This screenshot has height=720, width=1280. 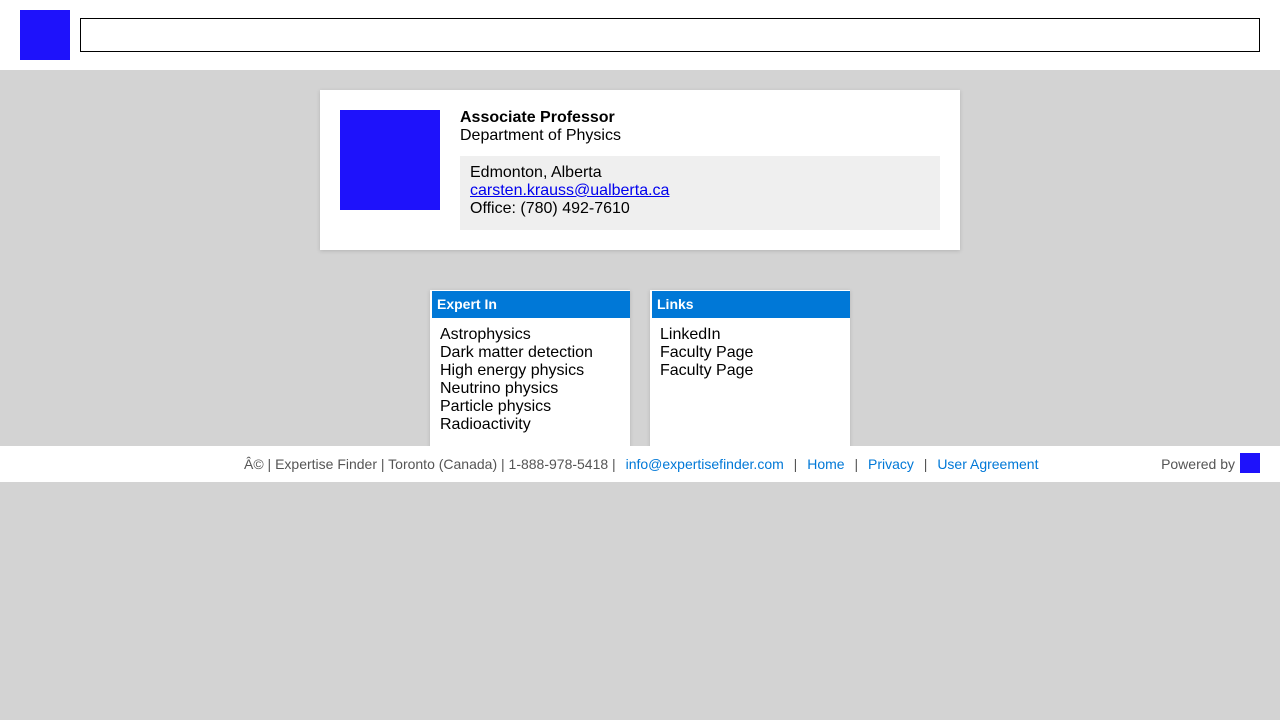 I want to click on site-logo, so click(x=45, y=35).